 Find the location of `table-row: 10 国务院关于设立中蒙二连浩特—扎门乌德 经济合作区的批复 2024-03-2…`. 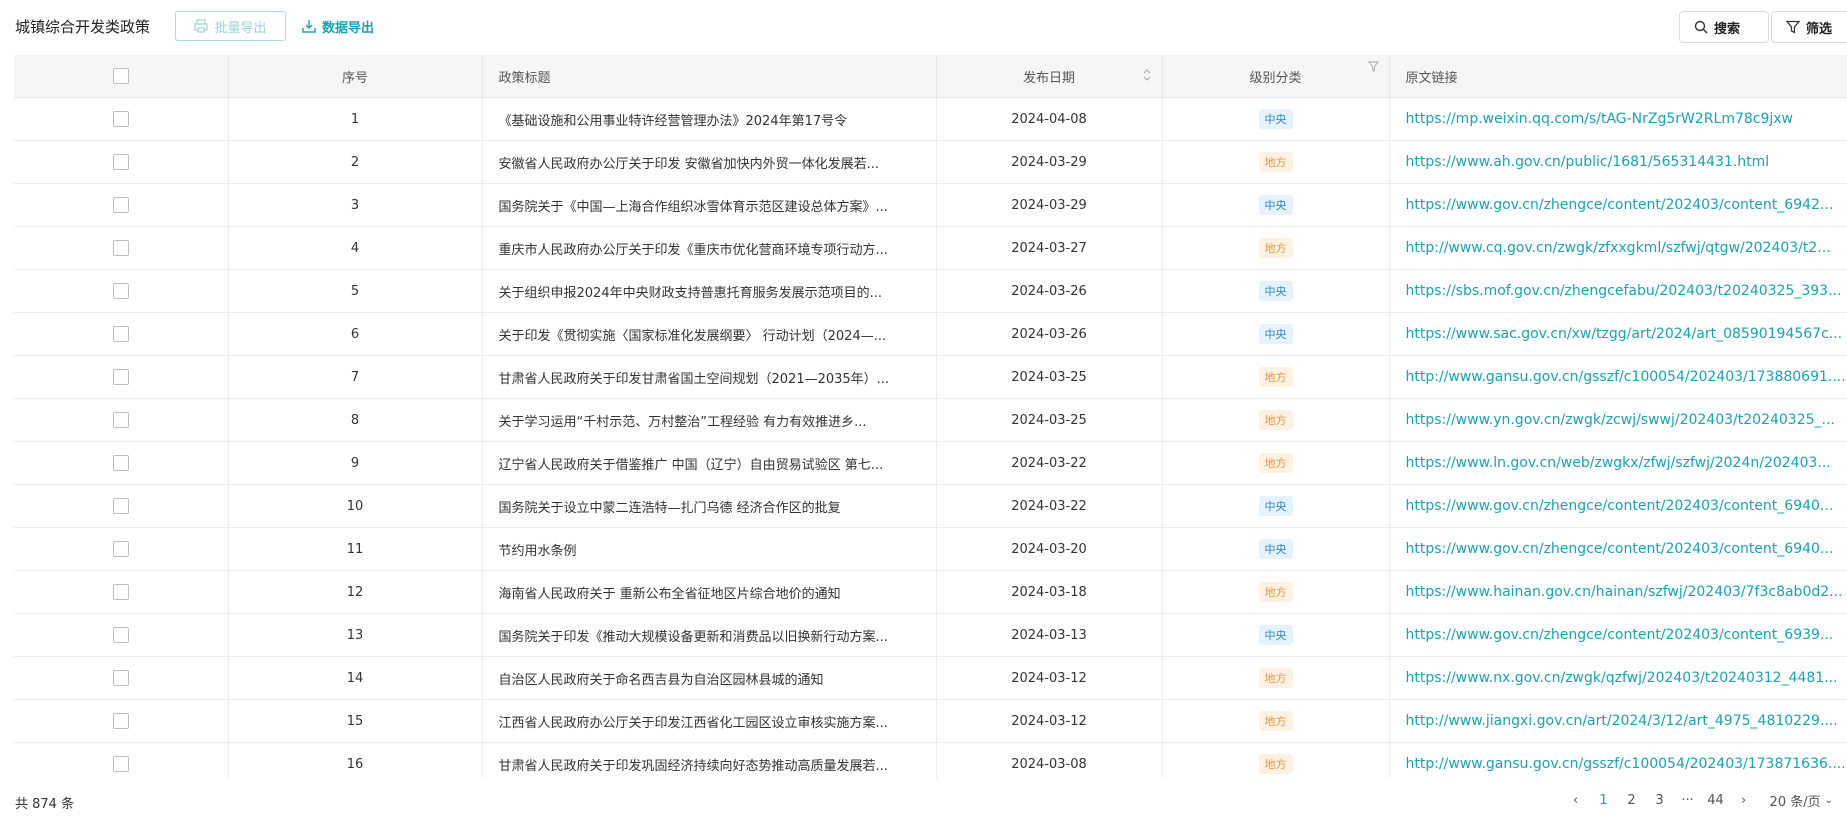

table-row: 10 国务院关于设立中蒙二连浩特—扎门乌德 经济合作区的批复 2024-03-2… is located at coordinates (930, 506).